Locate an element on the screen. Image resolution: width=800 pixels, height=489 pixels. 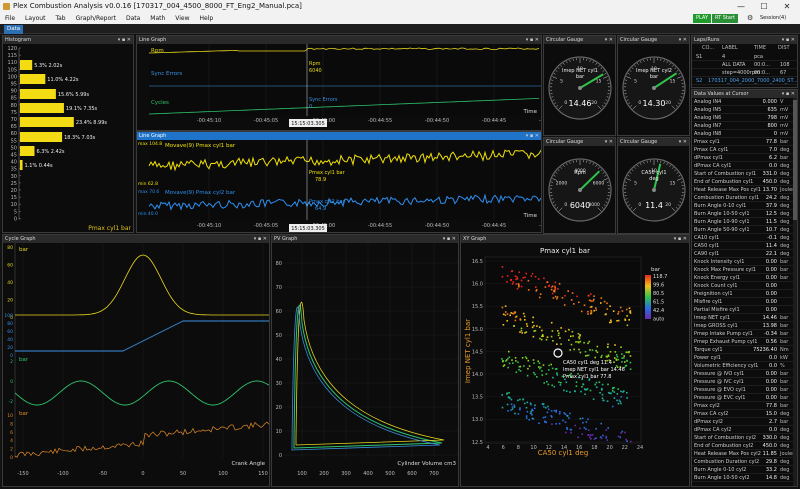
menu-view: View is located at coordinates (182, 18).